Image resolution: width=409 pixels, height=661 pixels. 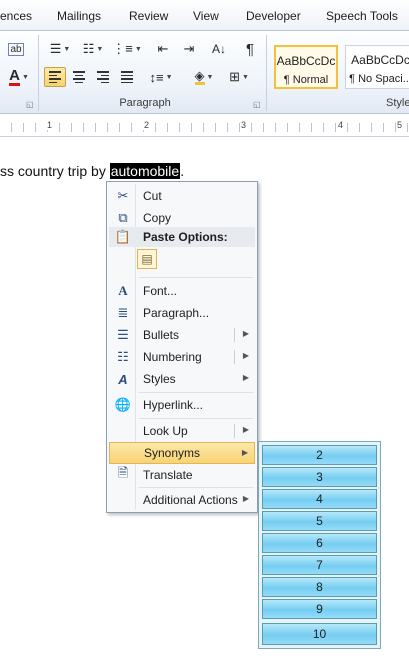 What do you see at coordinates (30, 104) in the screenshot?
I see `font-dialog-launcher-icon: ◱` at bounding box center [30, 104].